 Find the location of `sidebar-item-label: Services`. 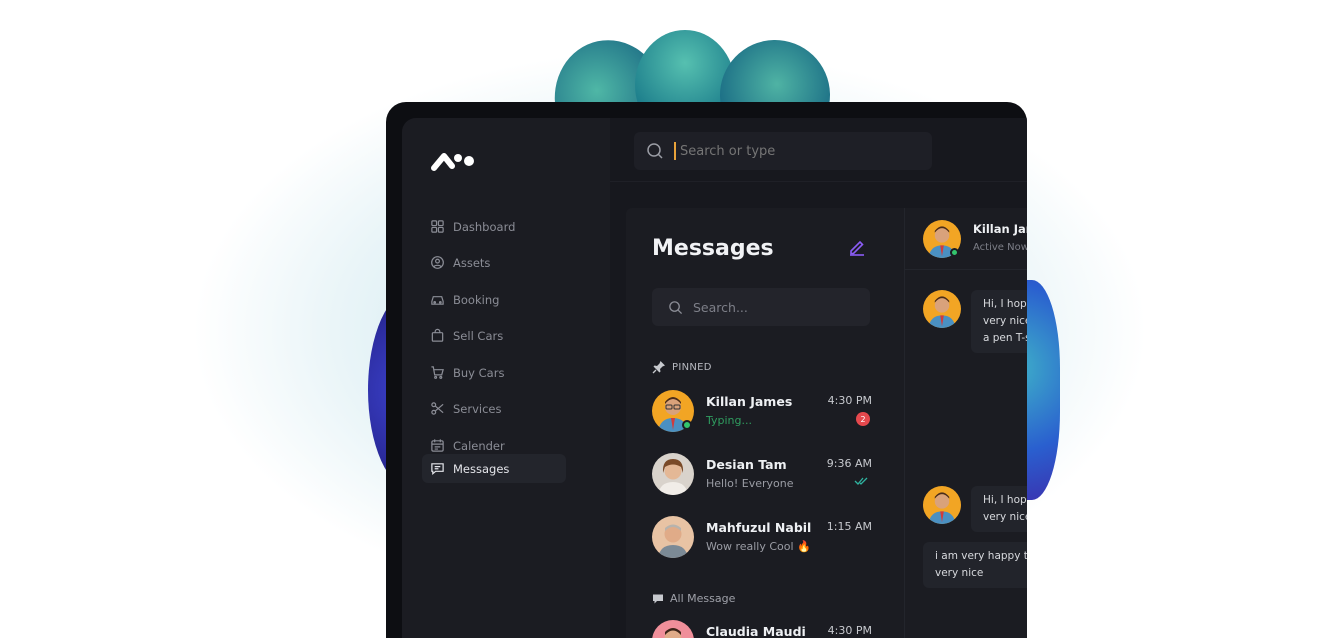

sidebar-item-label: Services is located at coordinates (477, 408).